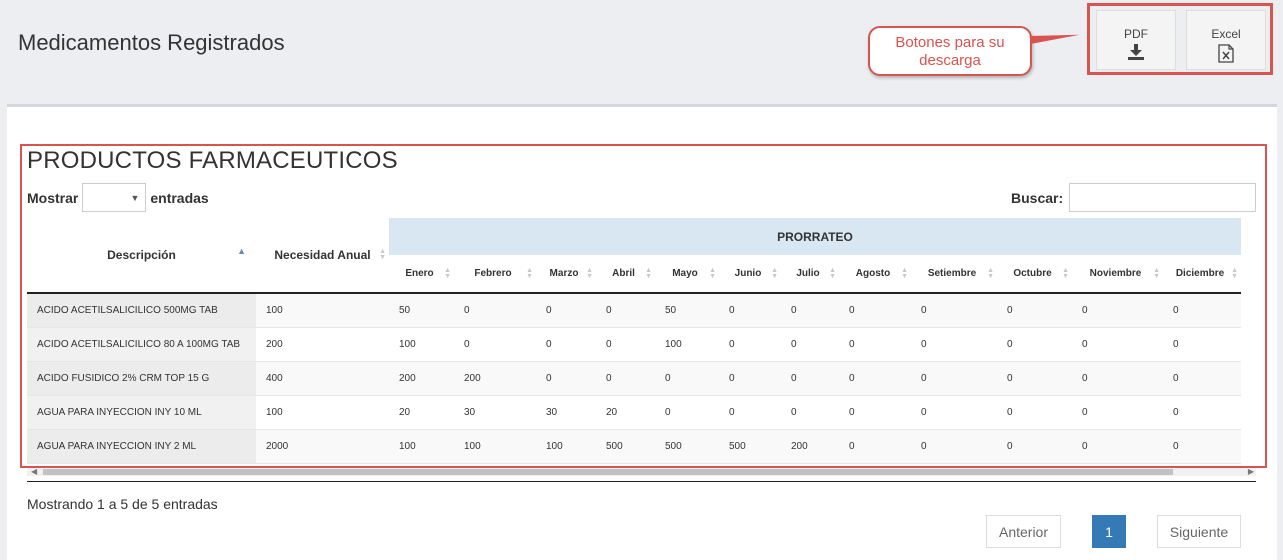 The image size is (1283, 560). What do you see at coordinates (641, 481) in the screenshot?
I see `table-bottom-rule` at bounding box center [641, 481].